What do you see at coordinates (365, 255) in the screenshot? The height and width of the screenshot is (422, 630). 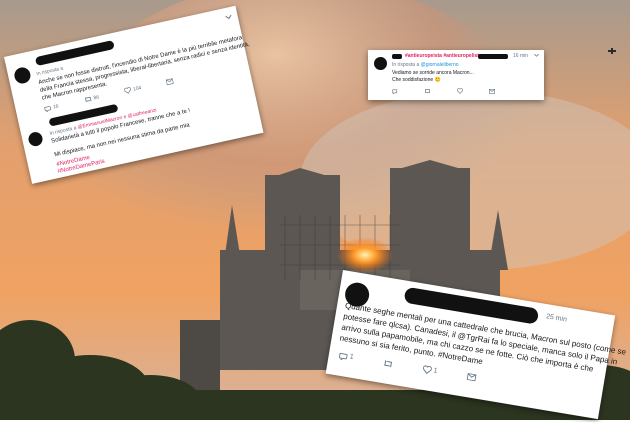 I see `fire` at bounding box center [365, 255].